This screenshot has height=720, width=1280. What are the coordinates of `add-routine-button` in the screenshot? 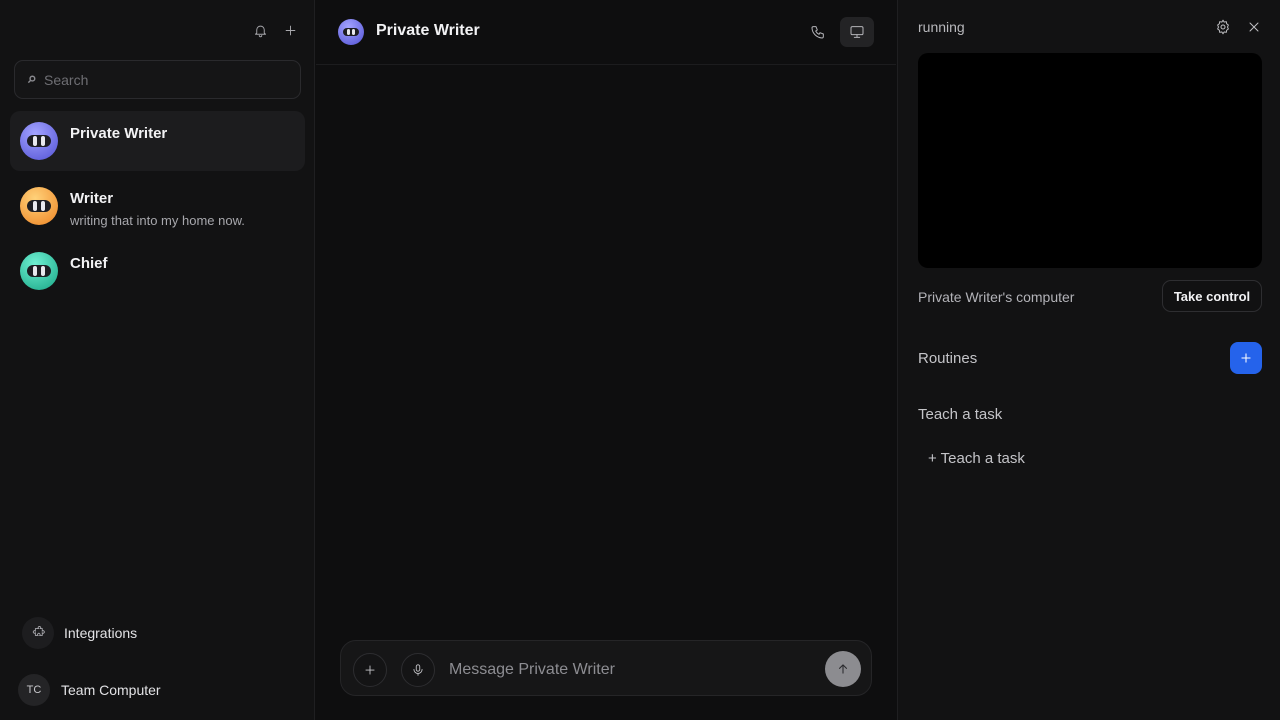 It's located at (1246, 358).